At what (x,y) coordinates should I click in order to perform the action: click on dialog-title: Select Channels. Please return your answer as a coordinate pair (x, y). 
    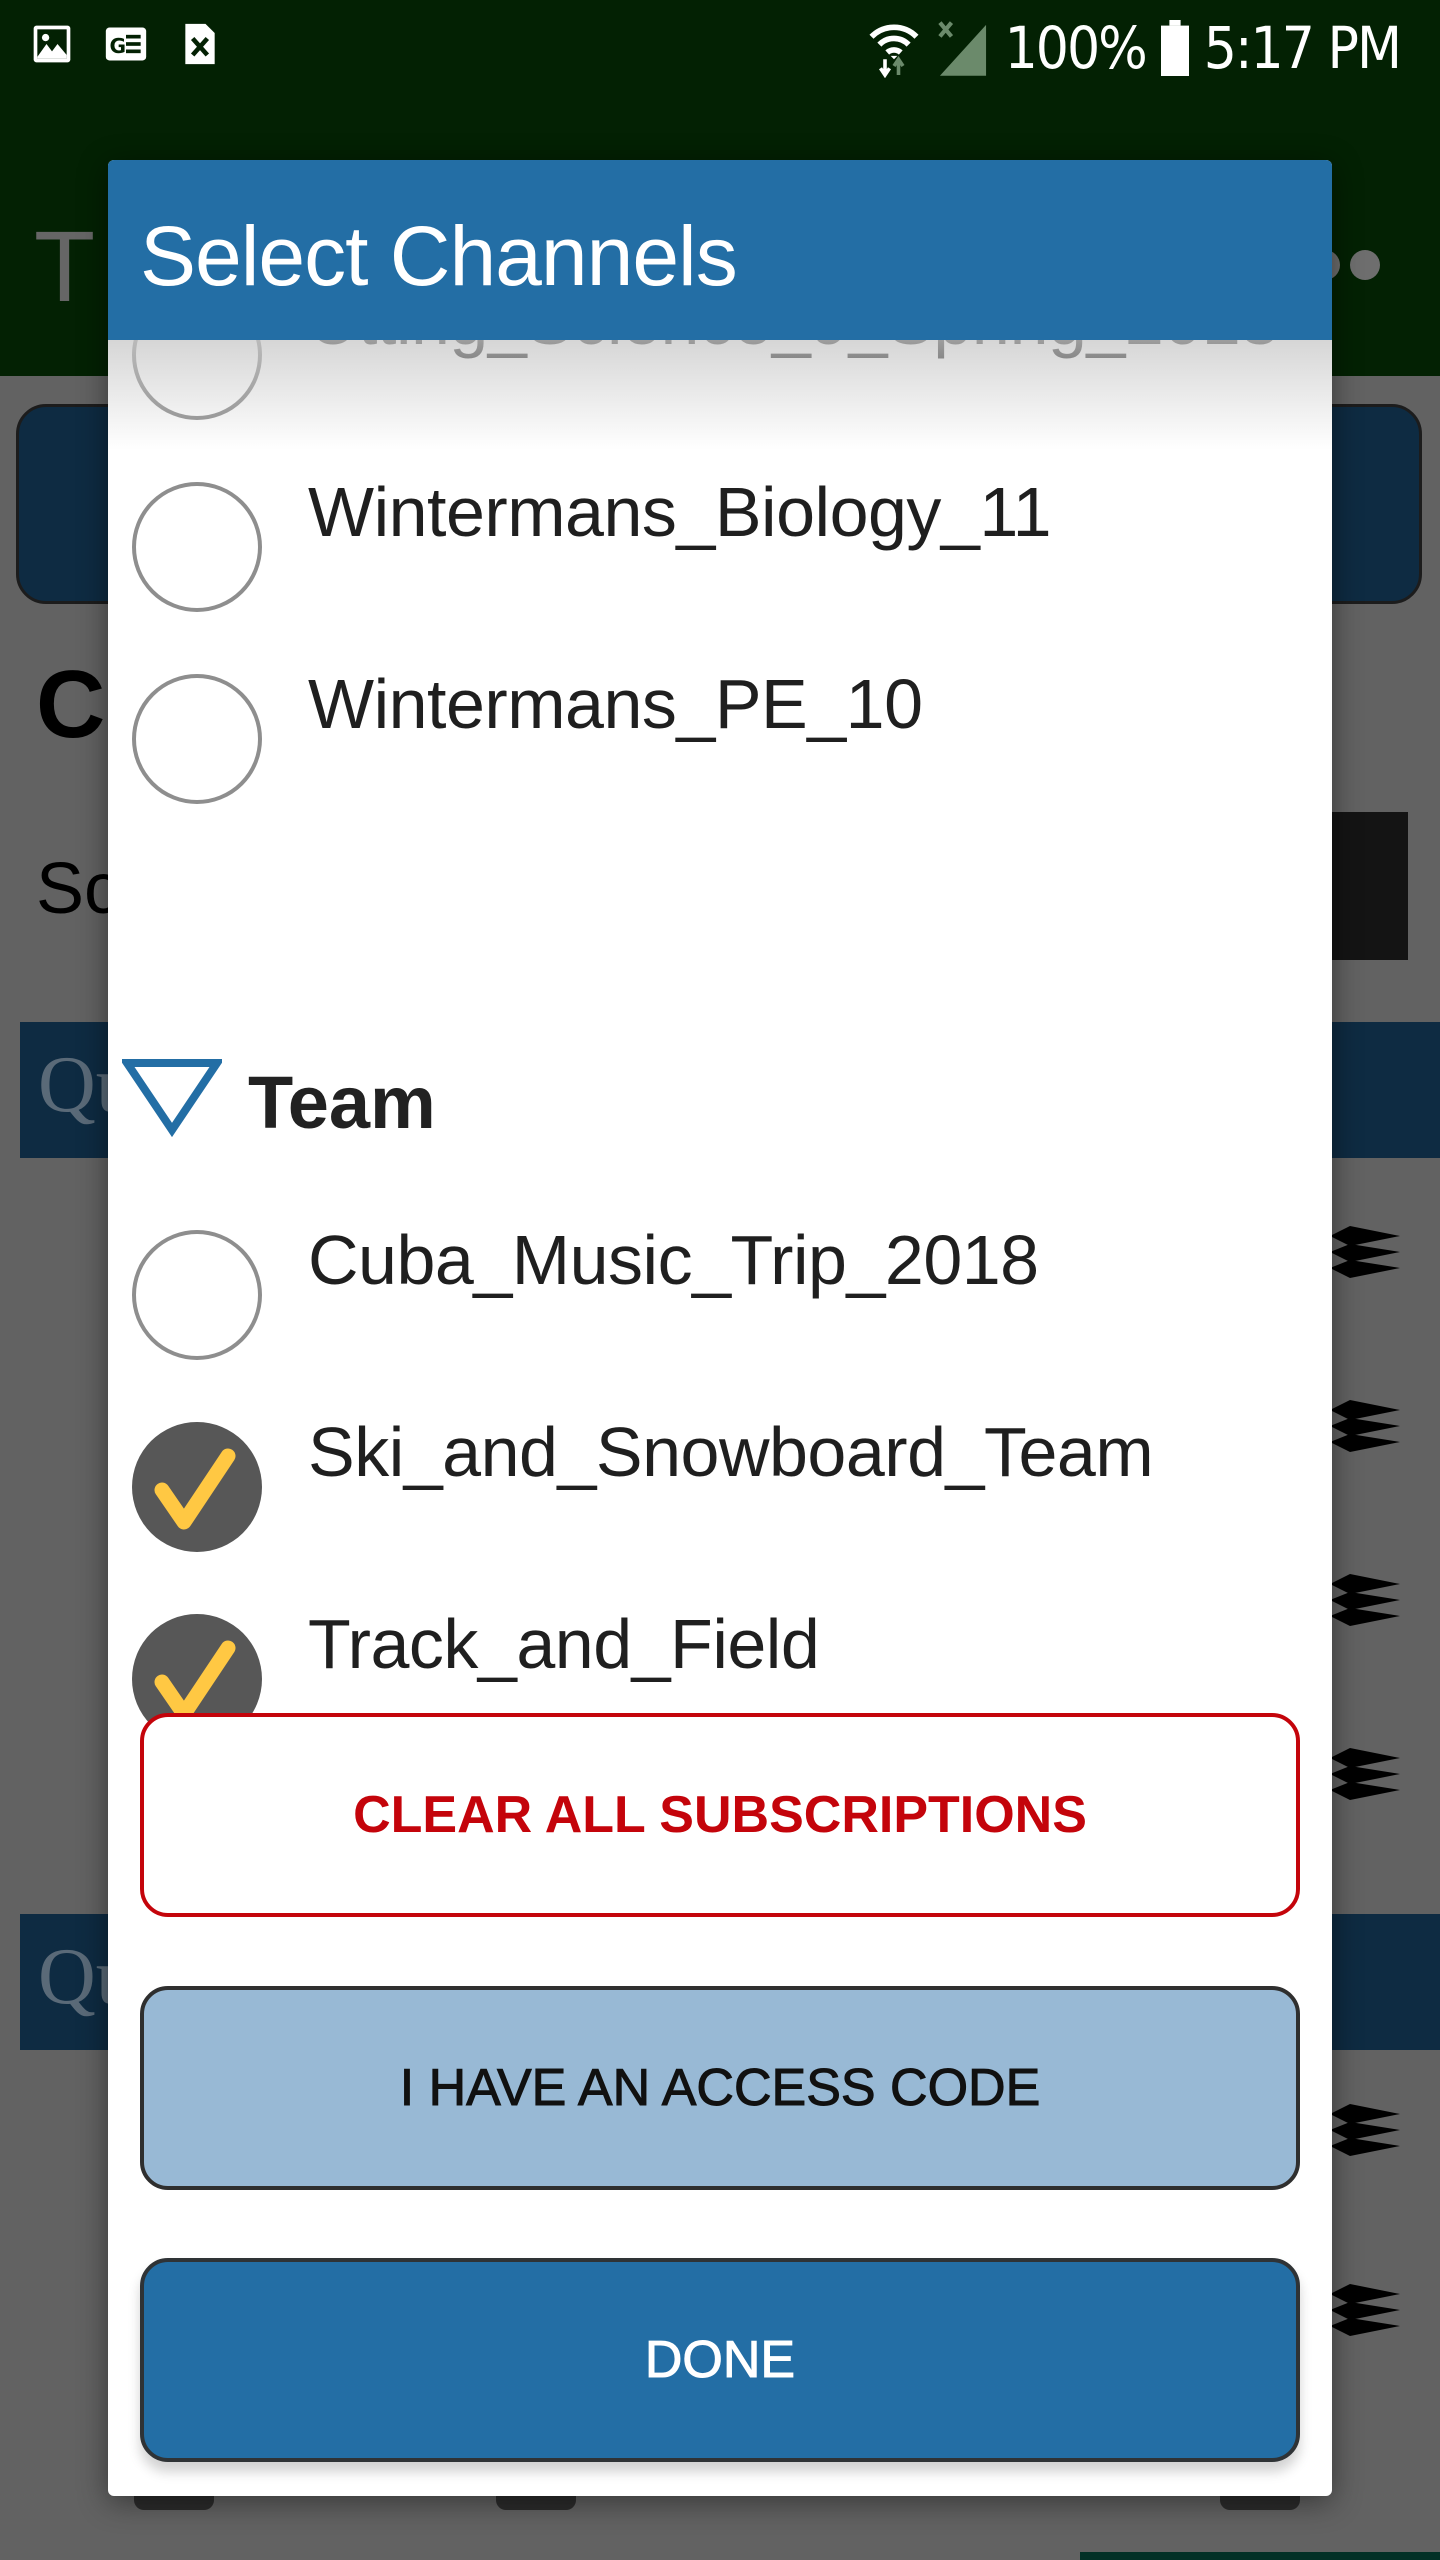
    Looking at the image, I should click on (439, 256).